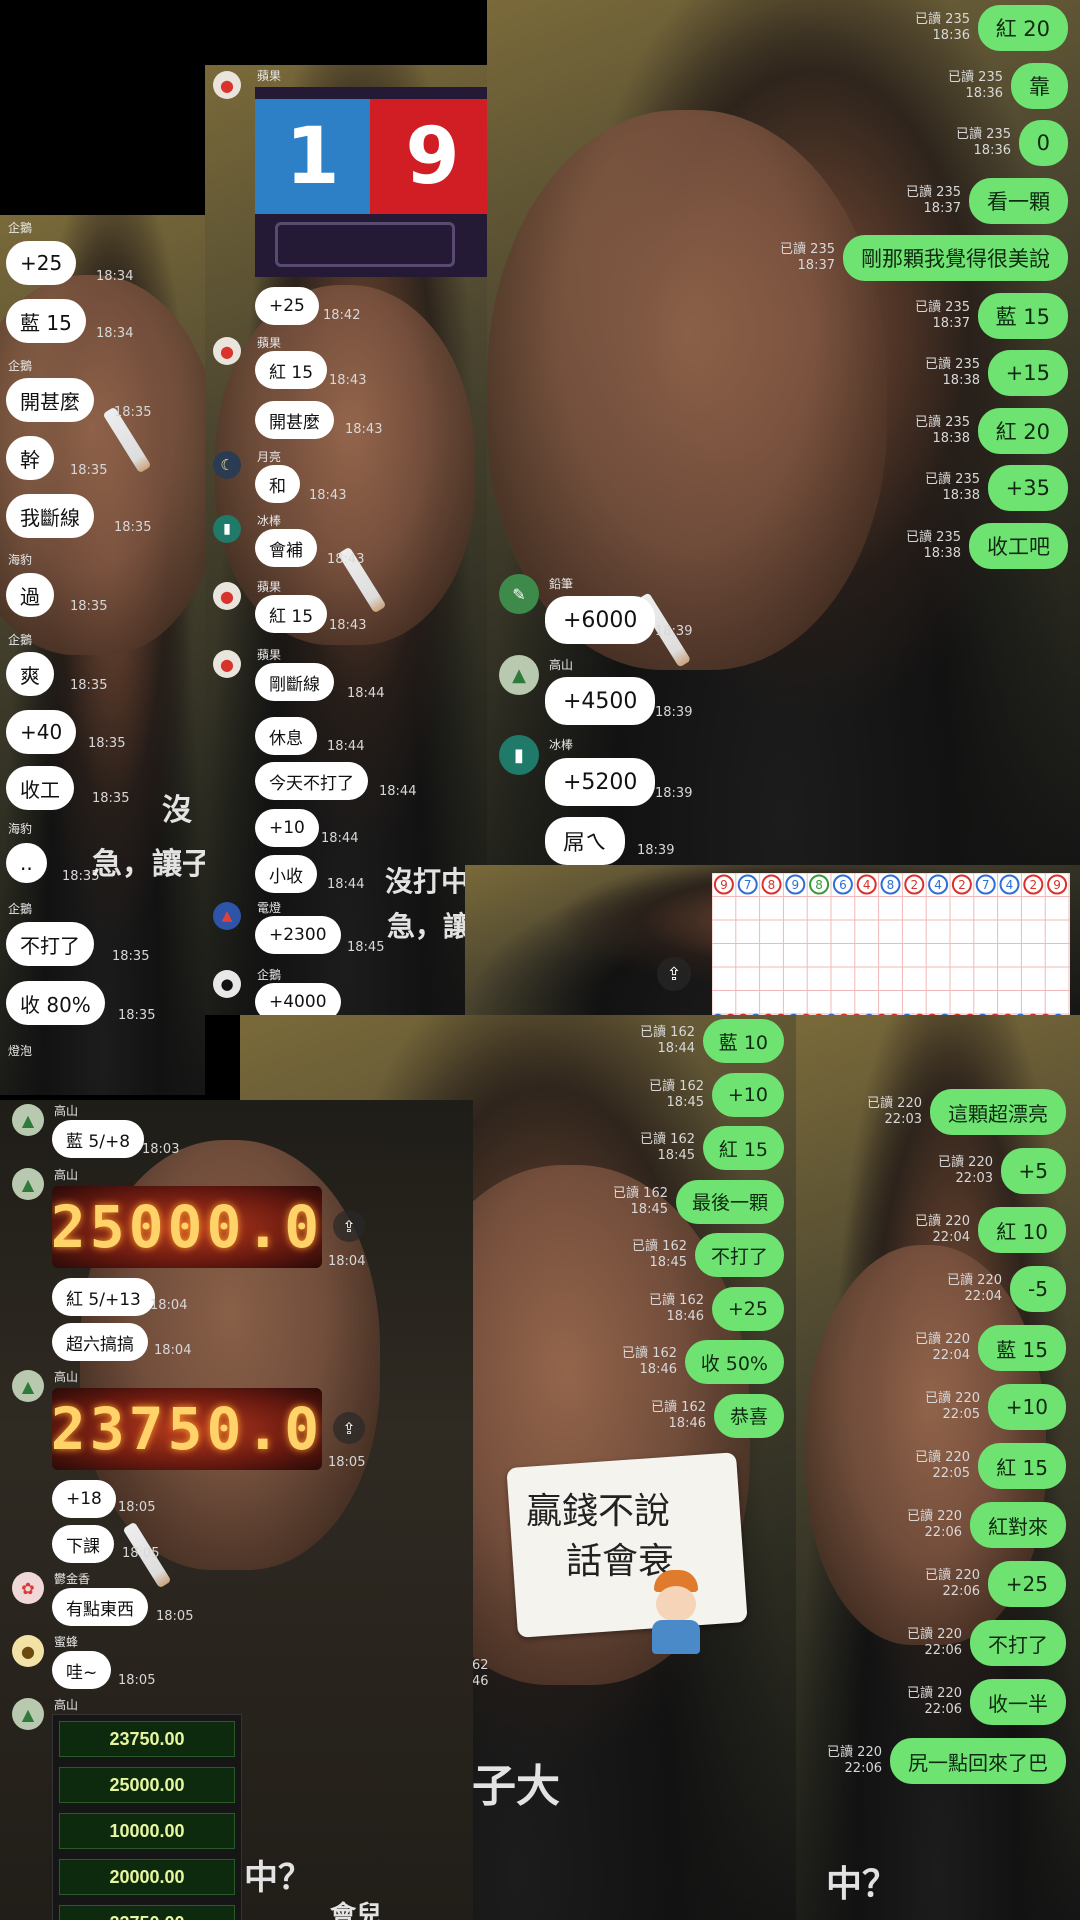 This screenshot has width=1080, height=1920. What do you see at coordinates (147, 1785) in the screenshot?
I see `scoreboard-row: 25000.00` at bounding box center [147, 1785].